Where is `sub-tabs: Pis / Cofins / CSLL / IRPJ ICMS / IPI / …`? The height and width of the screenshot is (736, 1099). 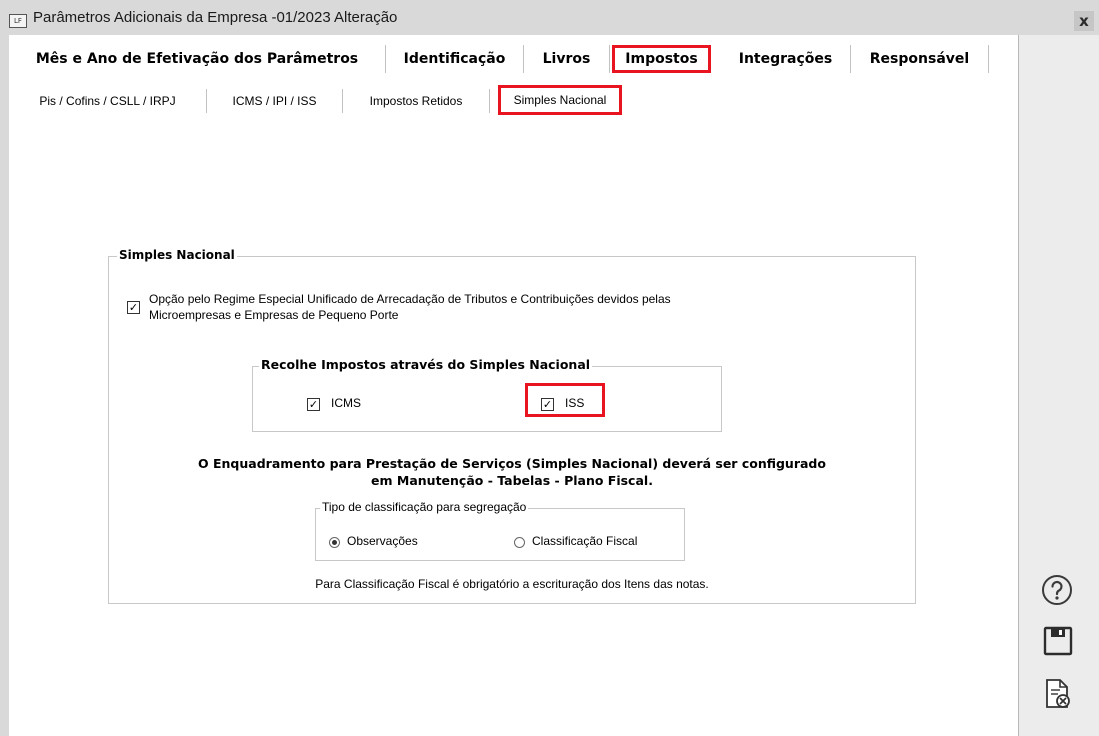 sub-tabs: Pis / Cofins / CSLL / IRPJ ICMS / IPI / … is located at coordinates (513, 99).